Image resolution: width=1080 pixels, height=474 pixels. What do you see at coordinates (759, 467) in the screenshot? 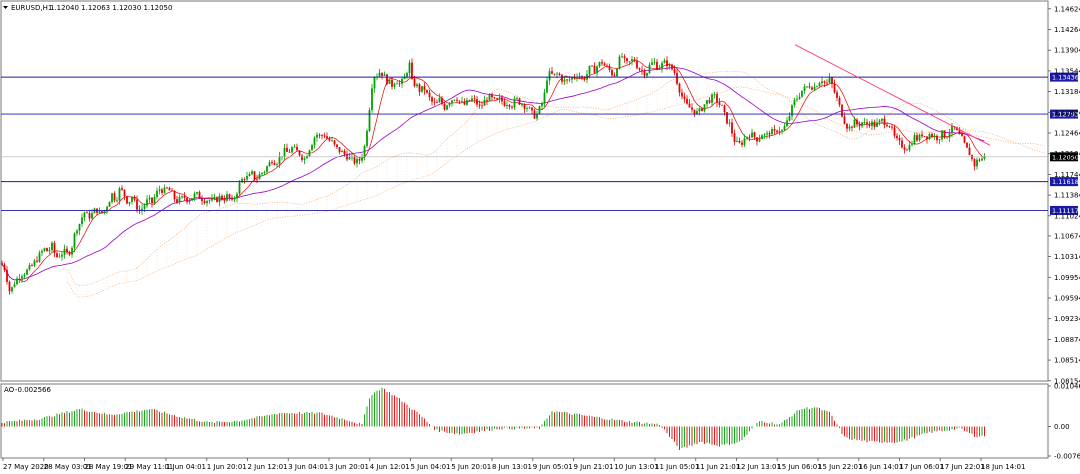
I see `x-tick-label: 12 Jun 13:01` at bounding box center [759, 467].